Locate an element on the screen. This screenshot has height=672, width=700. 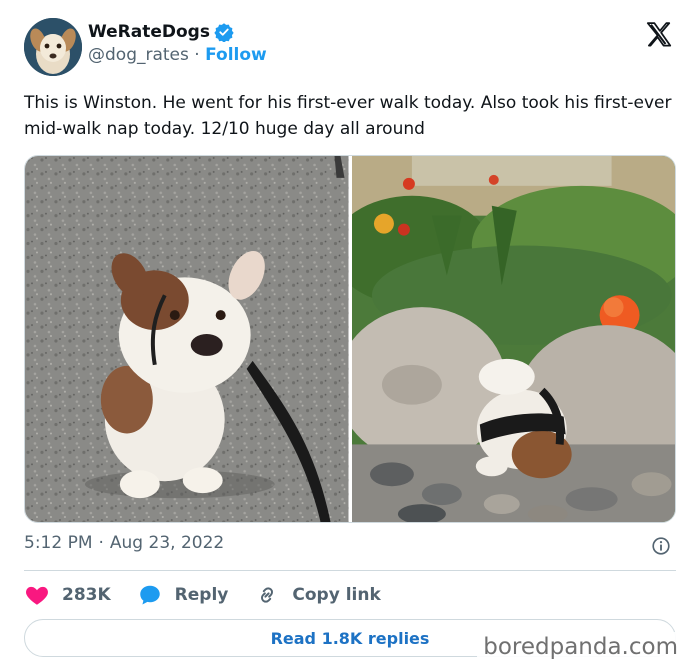
copy-link-button: Copy link is located at coordinates (317, 595).